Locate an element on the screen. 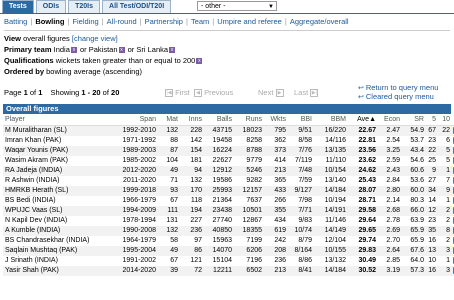 Image resolution: width=454 pixels, height=300 pixels. cell-10: 1 is located at coordinates (448, 200).